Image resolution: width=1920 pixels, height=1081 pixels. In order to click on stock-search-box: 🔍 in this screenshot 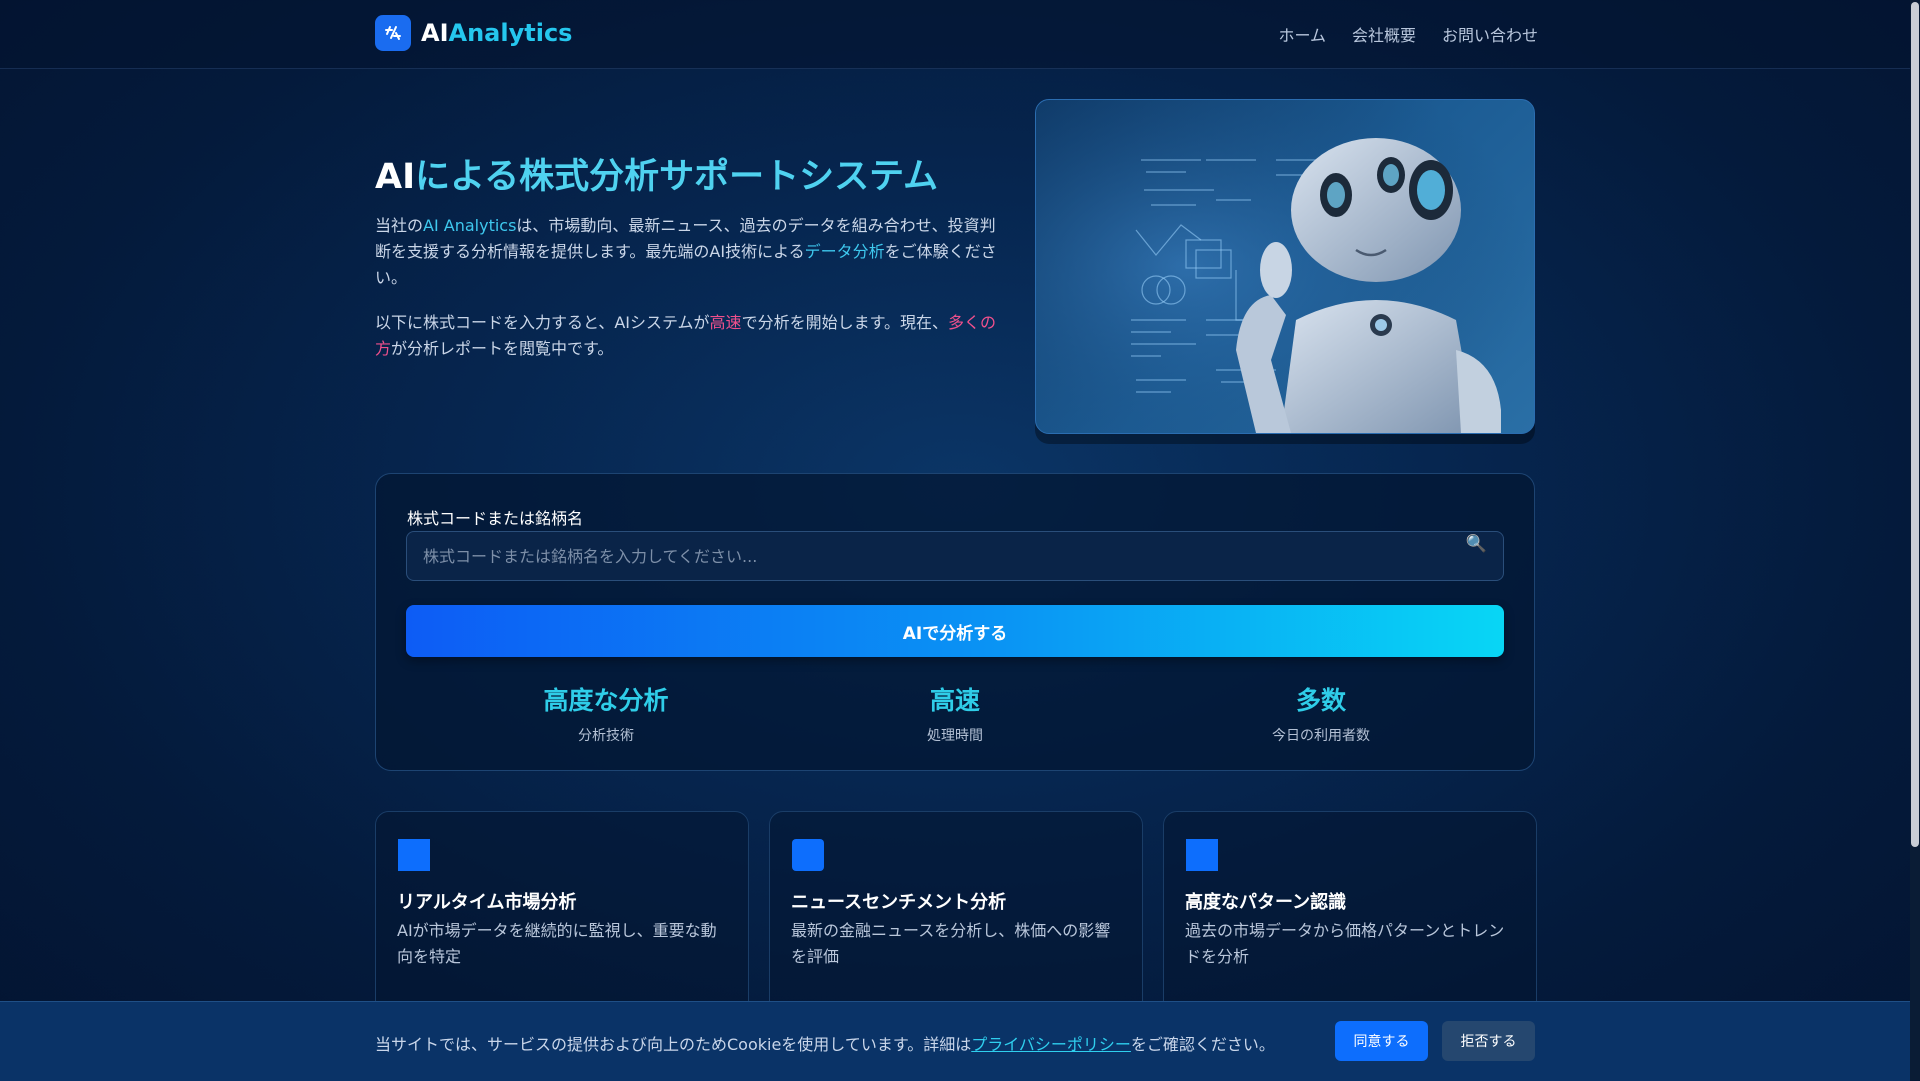, I will do `click(955, 556)`.